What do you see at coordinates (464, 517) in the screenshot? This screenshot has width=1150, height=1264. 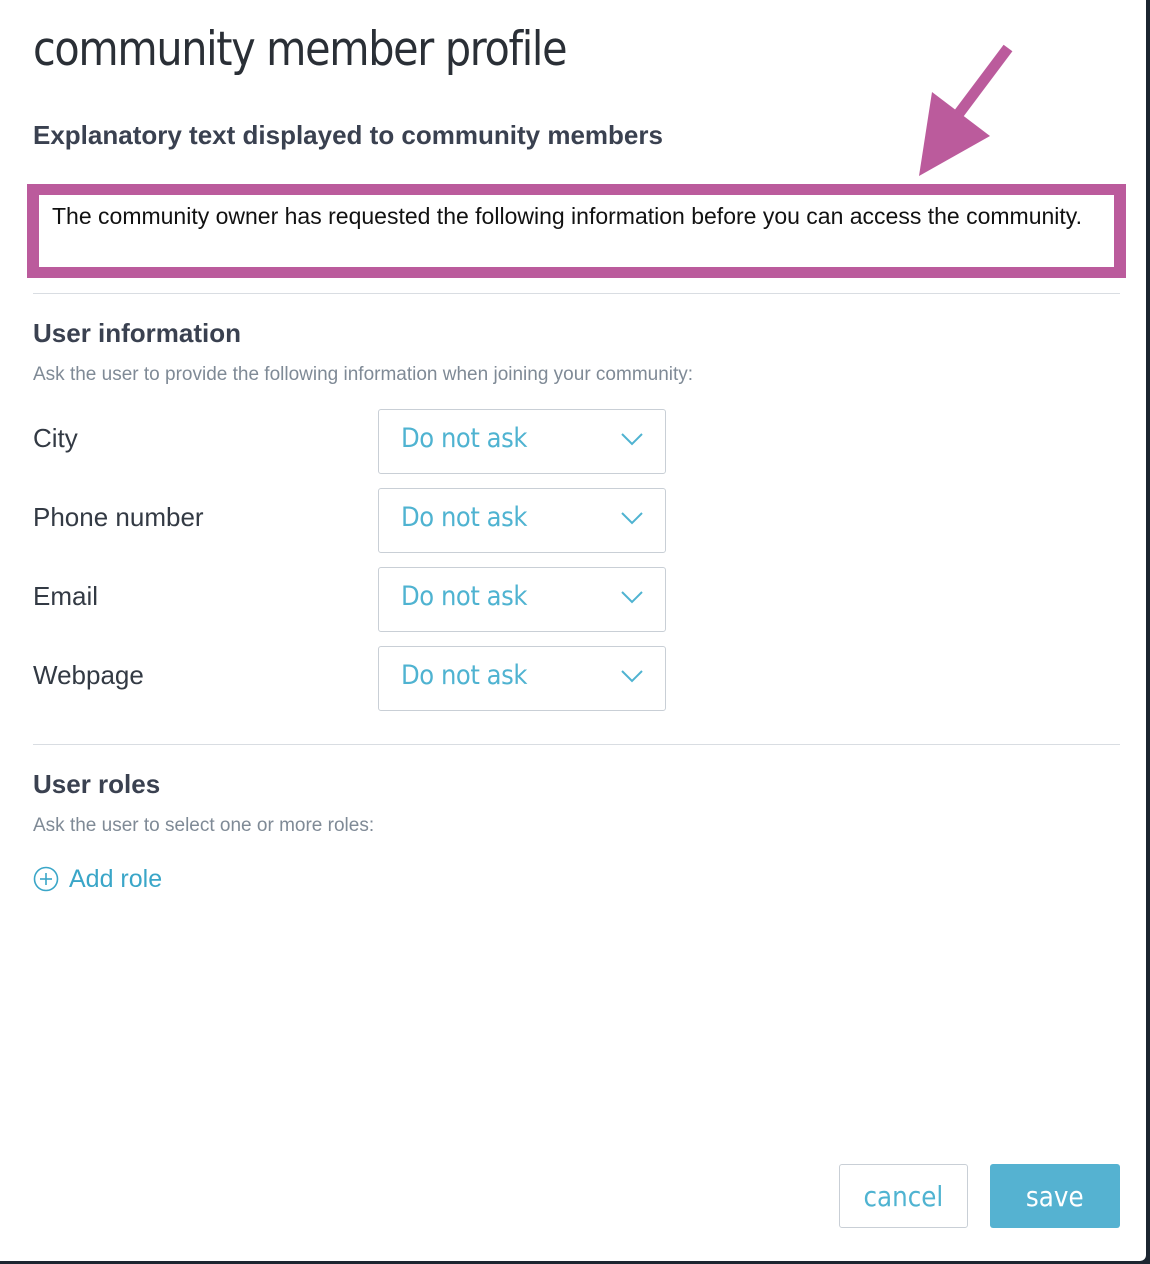 I see `phone-number-select-value: Do not ask` at bounding box center [464, 517].